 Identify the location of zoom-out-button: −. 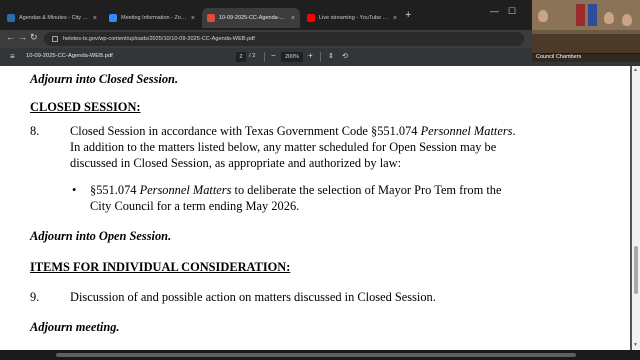
(273, 55).